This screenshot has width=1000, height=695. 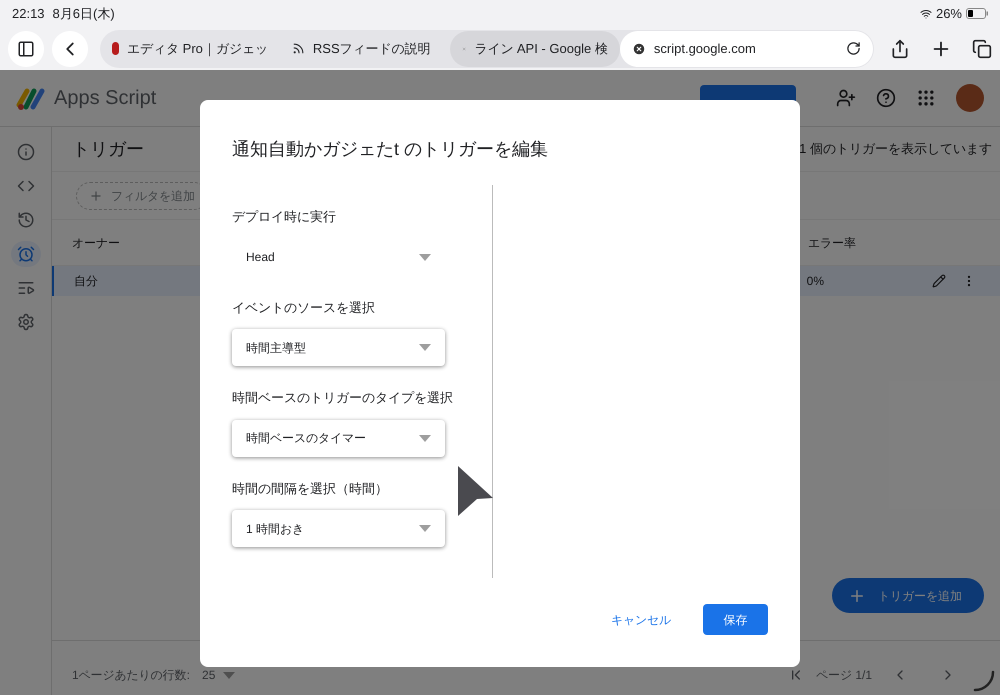 I want to click on rows-per-page-label: 1ページあたりの行数:, so click(x=131, y=675).